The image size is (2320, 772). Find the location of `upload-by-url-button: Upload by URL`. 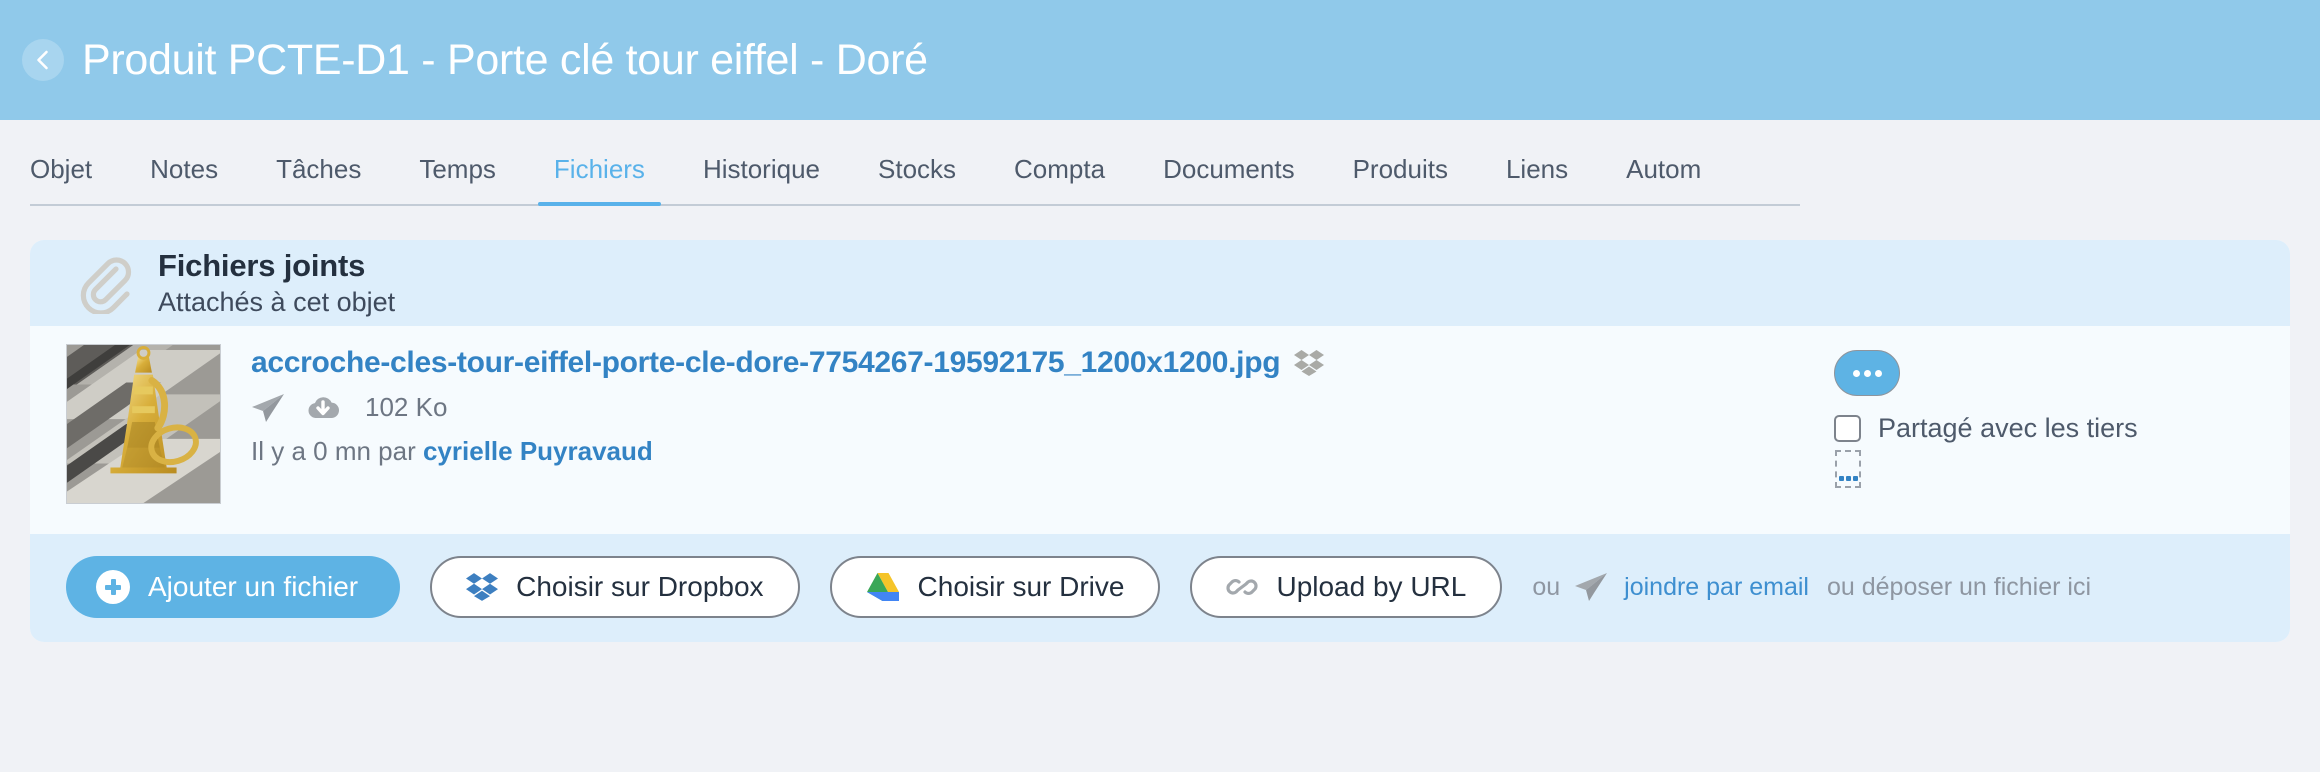

upload-by-url-button: Upload by URL is located at coordinates (1346, 587).